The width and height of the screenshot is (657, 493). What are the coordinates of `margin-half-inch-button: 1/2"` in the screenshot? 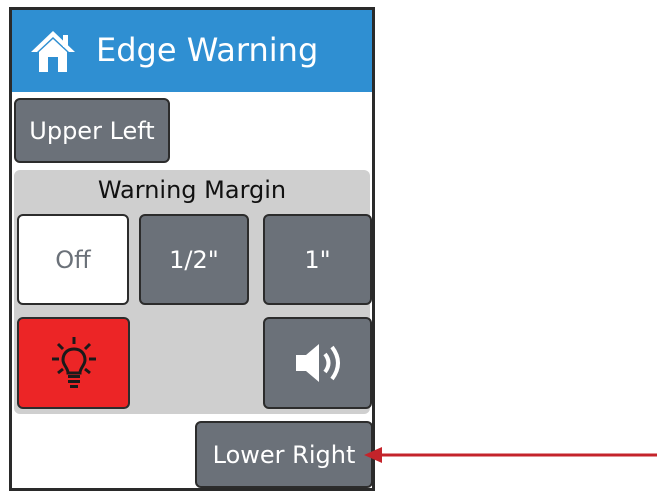 It's located at (194, 259).